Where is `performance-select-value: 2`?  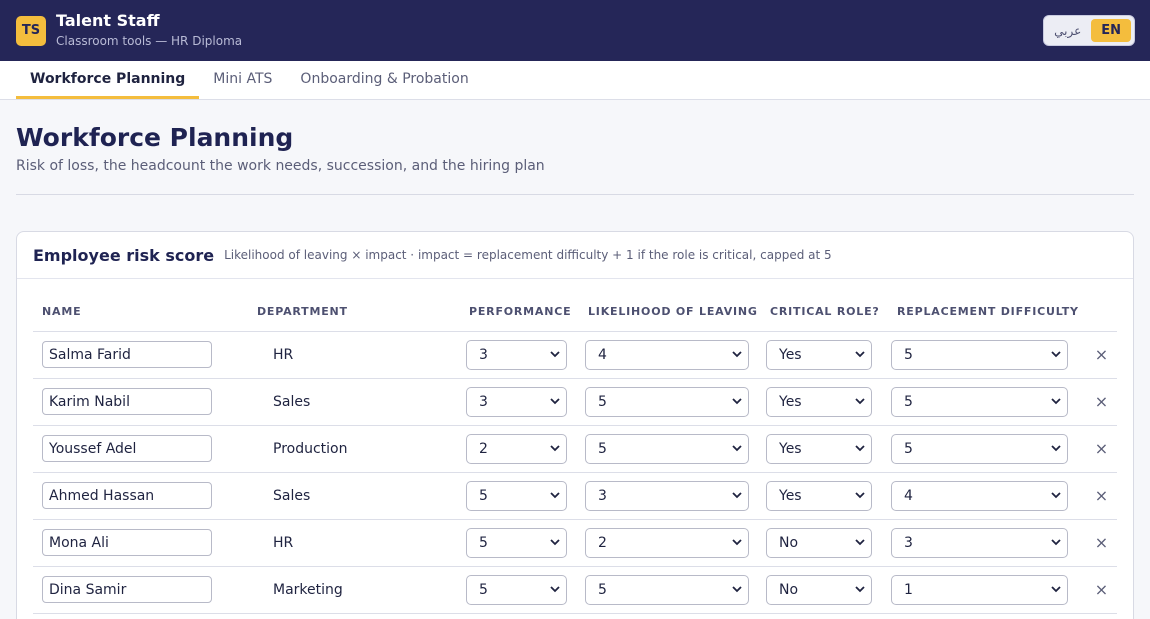 performance-select-value: 2 is located at coordinates (483, 448).